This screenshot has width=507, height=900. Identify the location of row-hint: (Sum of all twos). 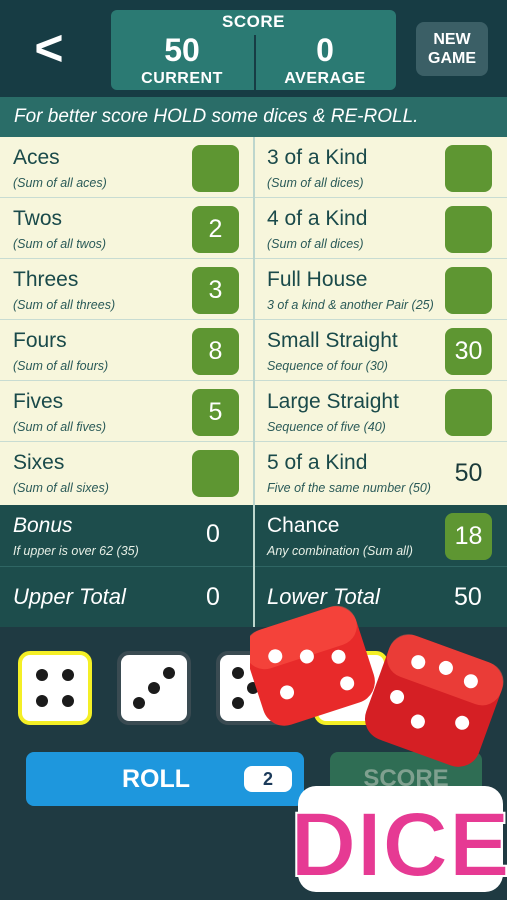
(60, 244).